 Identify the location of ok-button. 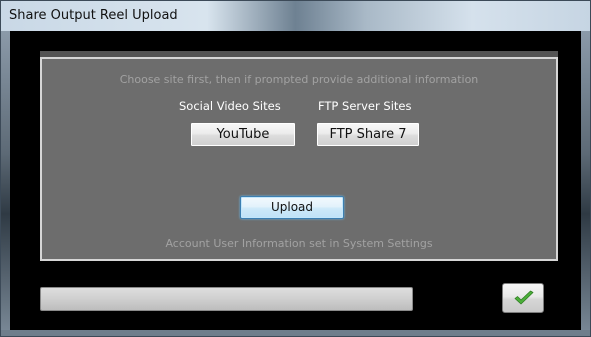
(523, 298).